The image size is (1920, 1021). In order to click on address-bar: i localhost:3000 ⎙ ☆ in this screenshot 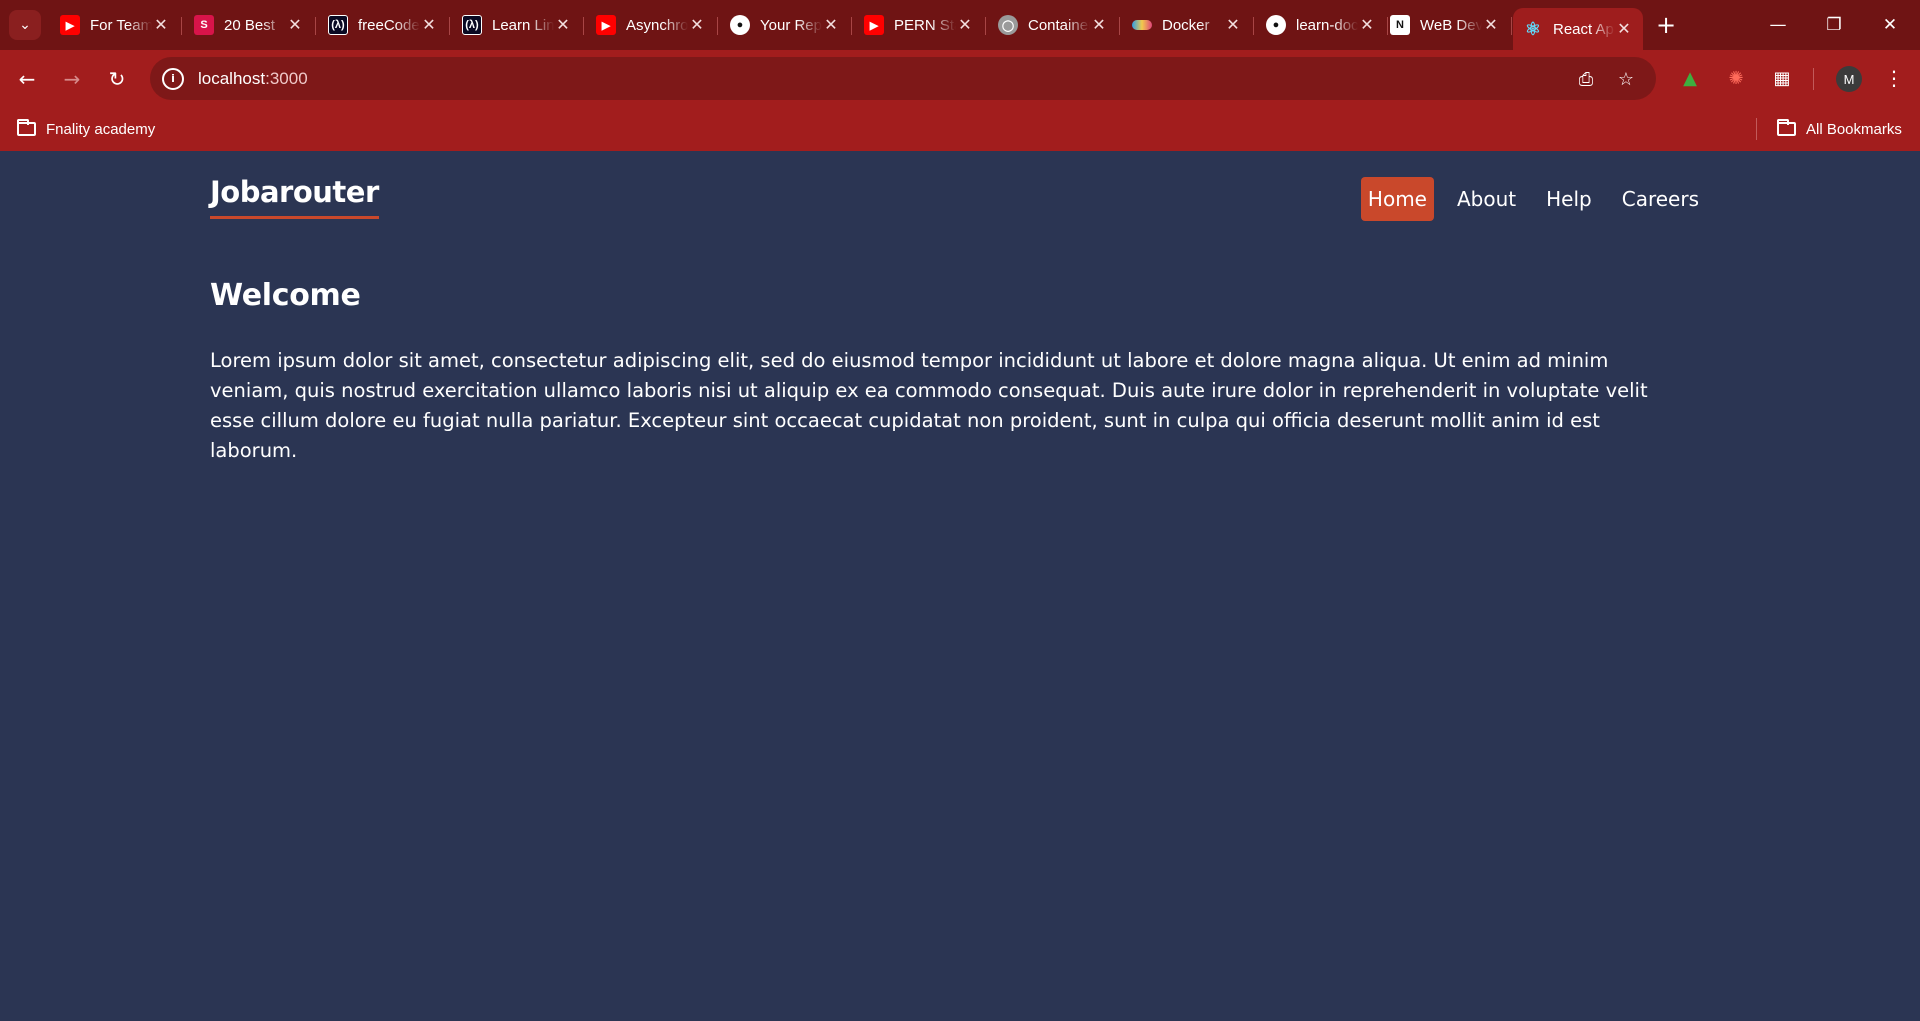, I will do `click(903, 78)`.